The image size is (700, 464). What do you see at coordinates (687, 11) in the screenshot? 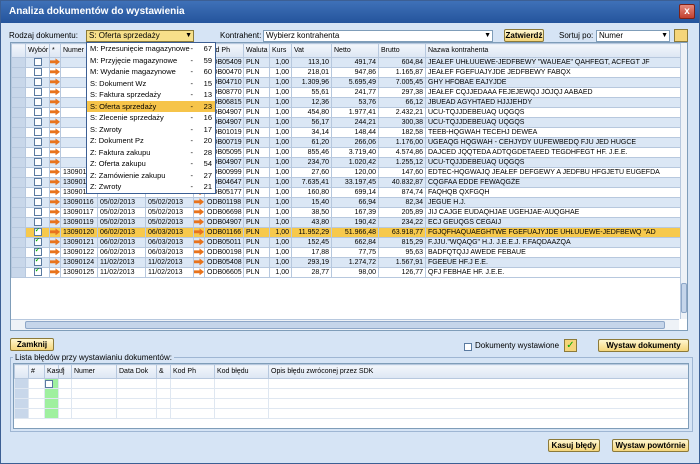
I see `close-button: x` at bounding box center [687, 11].